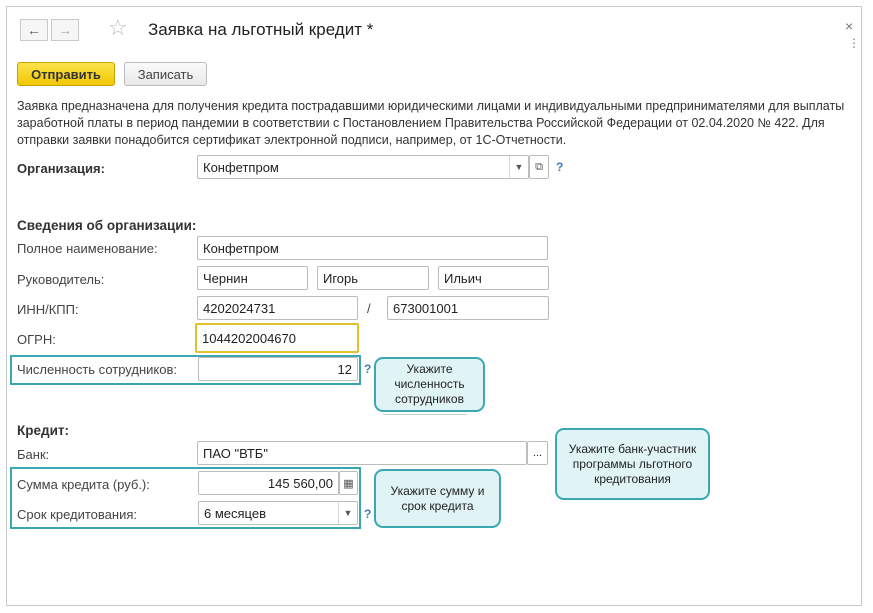 The width and height of the screenshot is (873, 613). I want to click on staff-label: Численность сотрудников:, so click(97, 369).